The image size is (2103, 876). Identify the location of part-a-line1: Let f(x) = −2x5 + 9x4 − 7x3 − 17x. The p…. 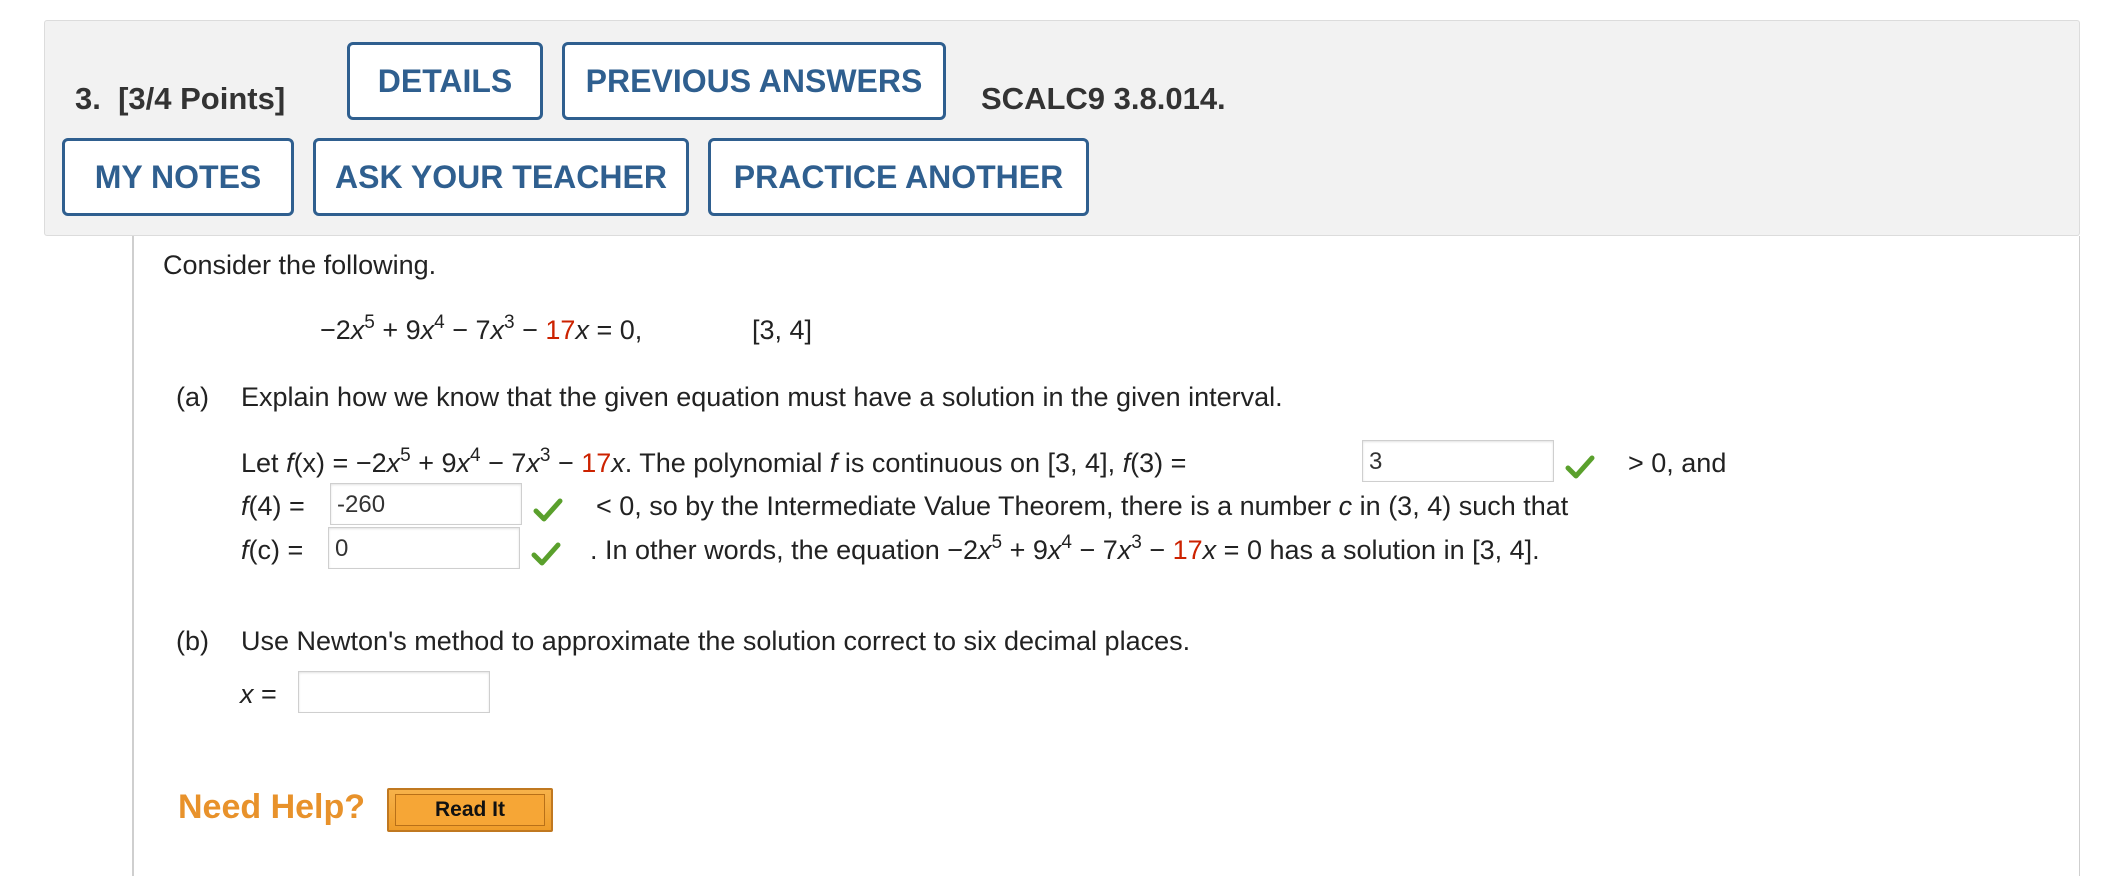
(714, 461).